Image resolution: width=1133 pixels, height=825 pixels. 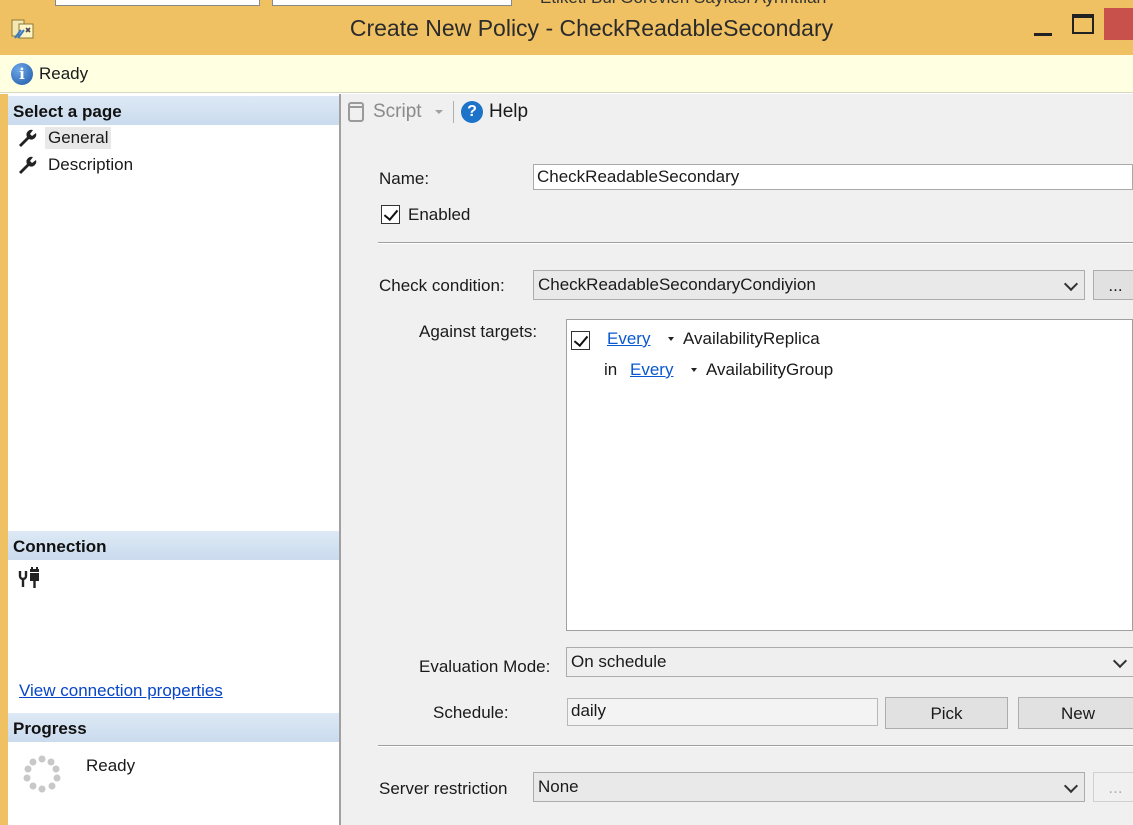 What do you see at coordinates (173, 727) in the screenshot?
I see `progress-header: Progress` at bounding box center [173, 727].